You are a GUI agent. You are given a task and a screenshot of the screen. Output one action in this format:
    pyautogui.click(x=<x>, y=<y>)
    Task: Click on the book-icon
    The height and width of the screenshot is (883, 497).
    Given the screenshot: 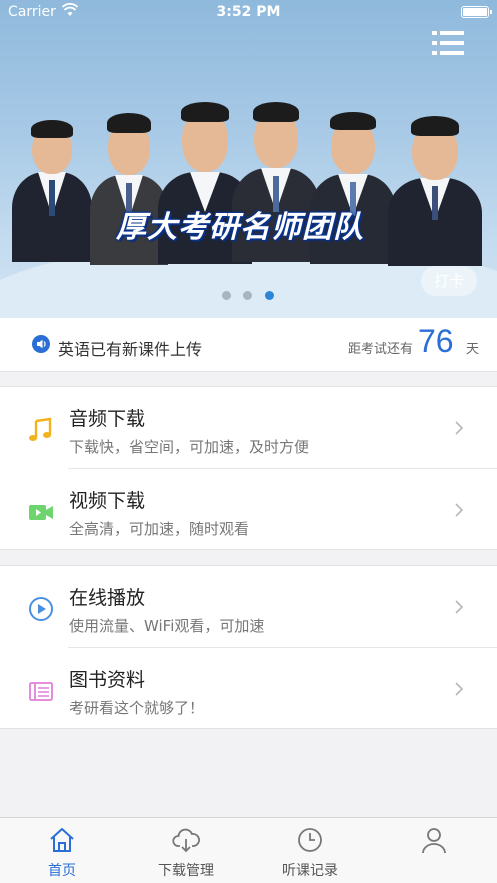 What is the action you would take?
    pyautogui.click(x=41, y=691)
    